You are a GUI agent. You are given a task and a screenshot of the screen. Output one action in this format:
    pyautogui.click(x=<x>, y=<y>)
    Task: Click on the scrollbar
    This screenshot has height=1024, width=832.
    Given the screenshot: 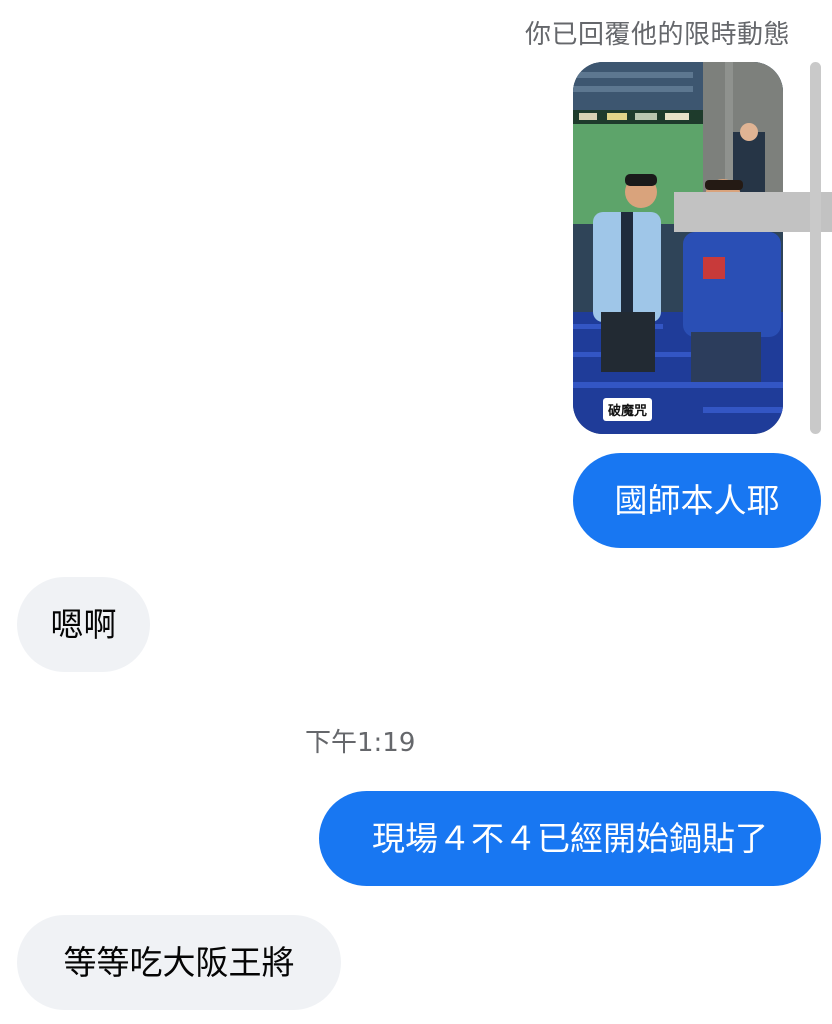 What is the action you would take?
    pyautogui.click(x=815, y=248)
    